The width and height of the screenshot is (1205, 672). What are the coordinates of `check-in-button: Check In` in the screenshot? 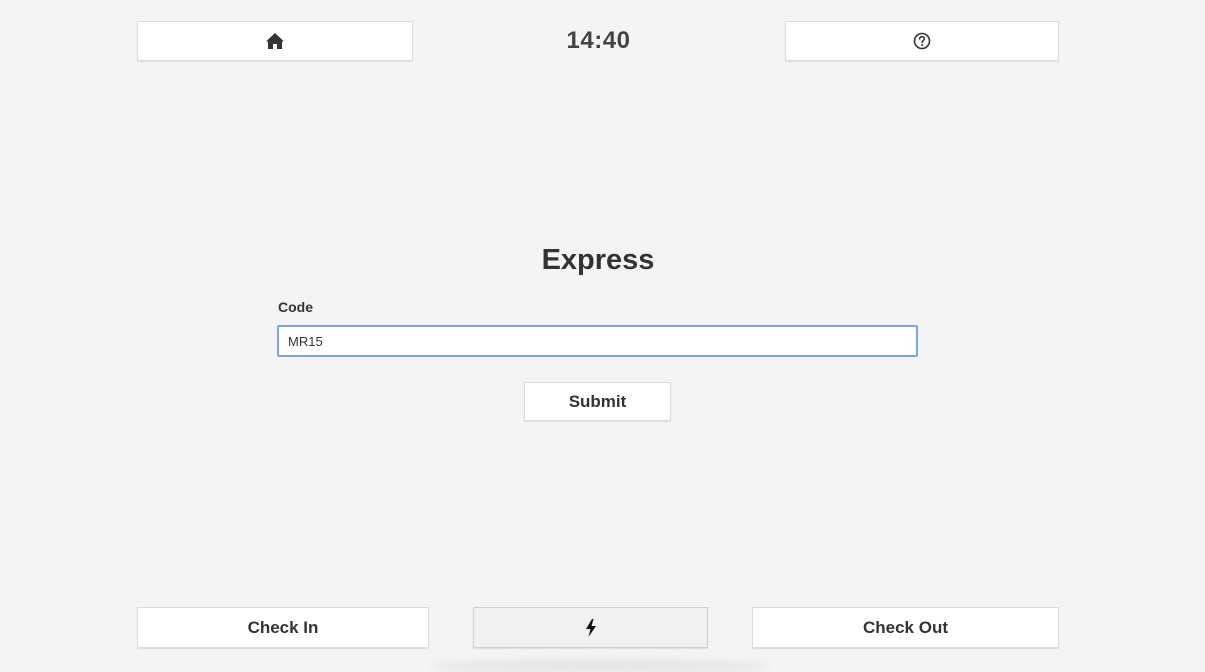 It's located at (283, 627).